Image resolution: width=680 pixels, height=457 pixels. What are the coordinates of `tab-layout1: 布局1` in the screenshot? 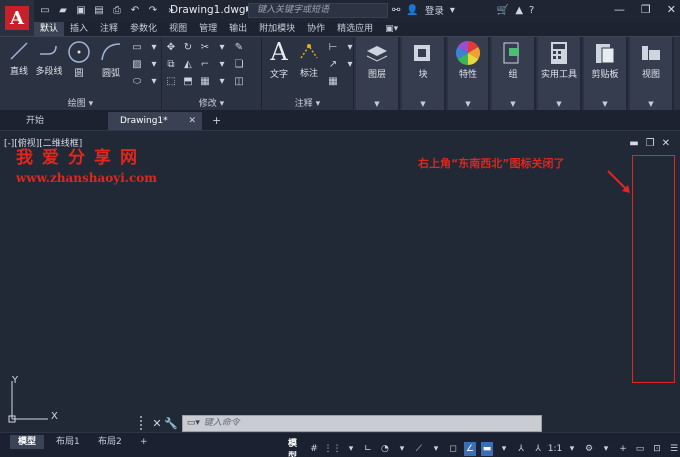 It's located at (68, 442).